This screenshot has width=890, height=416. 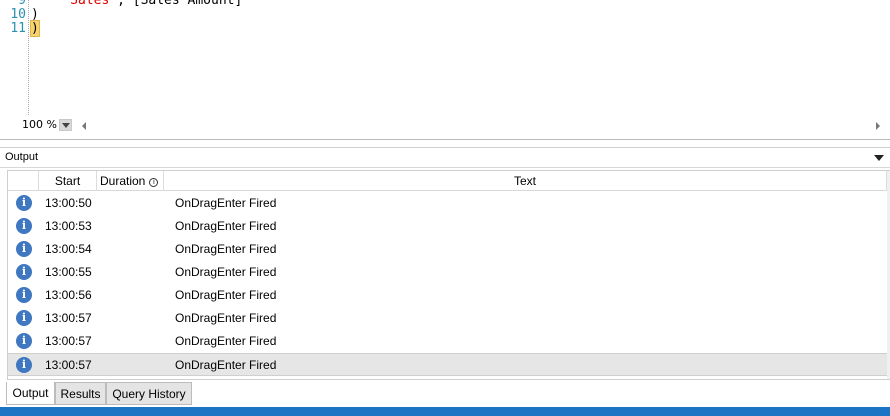 I want to click on cell-start: 13:00:54, so click(x=68, y=249).